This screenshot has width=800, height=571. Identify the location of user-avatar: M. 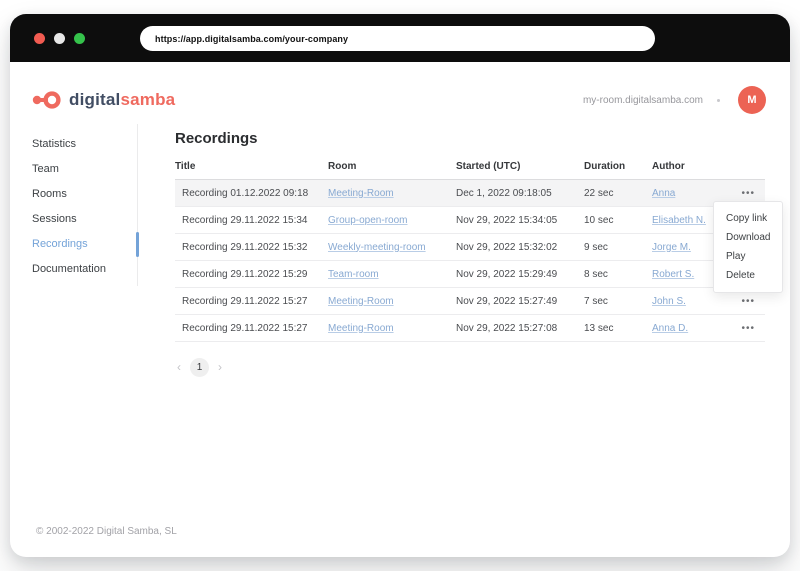
(752, 100).